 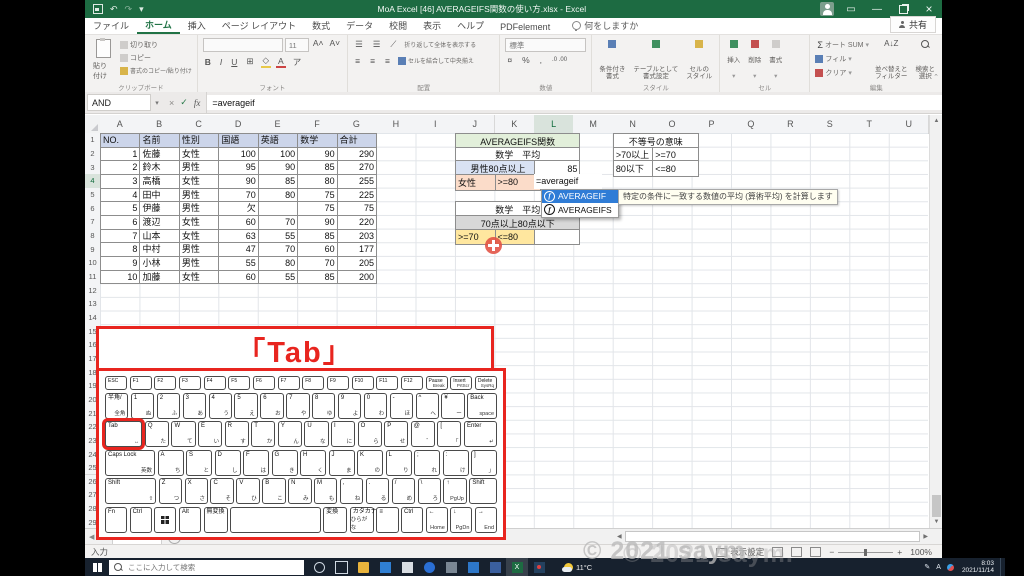 I want to click on table-cell: 55, so click(x=239, y=263).